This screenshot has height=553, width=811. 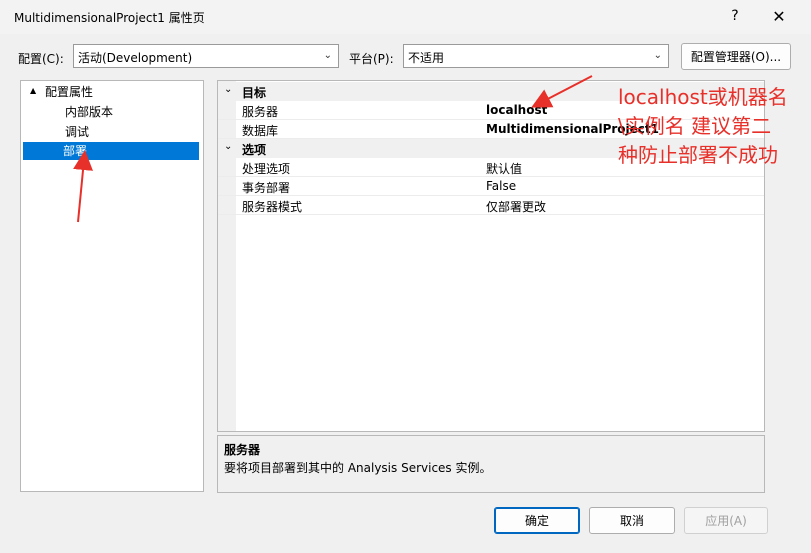 I want to click on platform-label: 平台(P):, so click(x=371, y=59).